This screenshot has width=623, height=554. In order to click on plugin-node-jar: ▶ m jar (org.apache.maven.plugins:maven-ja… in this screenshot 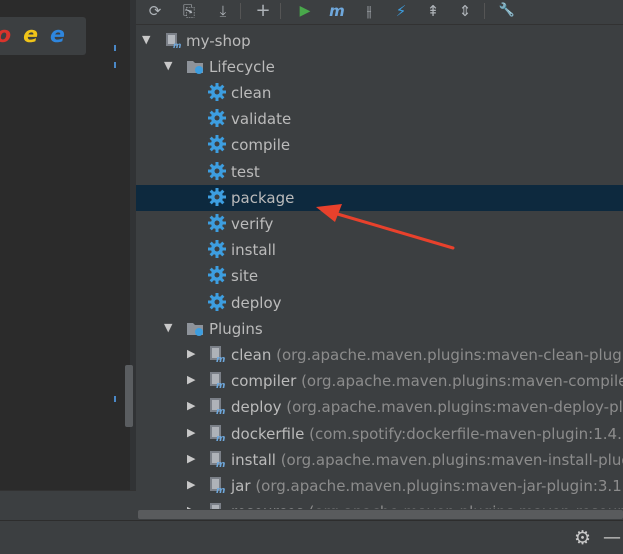, I will do `click(379, 486)`.